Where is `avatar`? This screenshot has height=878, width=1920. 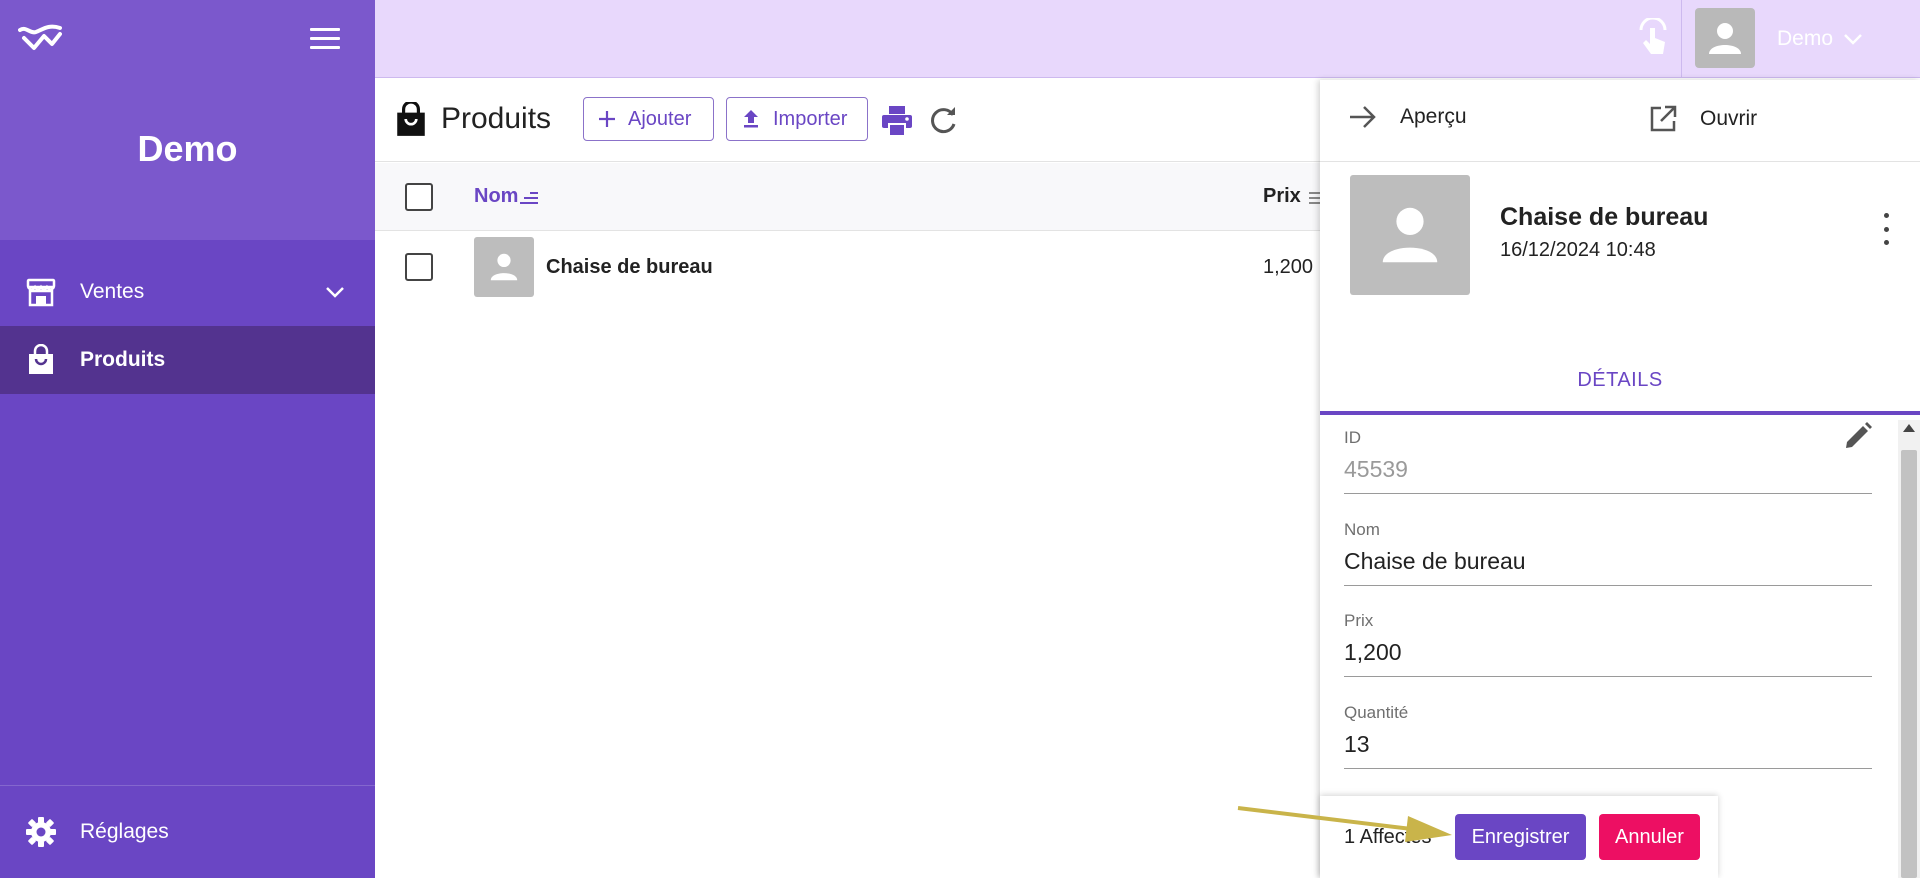
avatar is located at coordinates (1725, 38).